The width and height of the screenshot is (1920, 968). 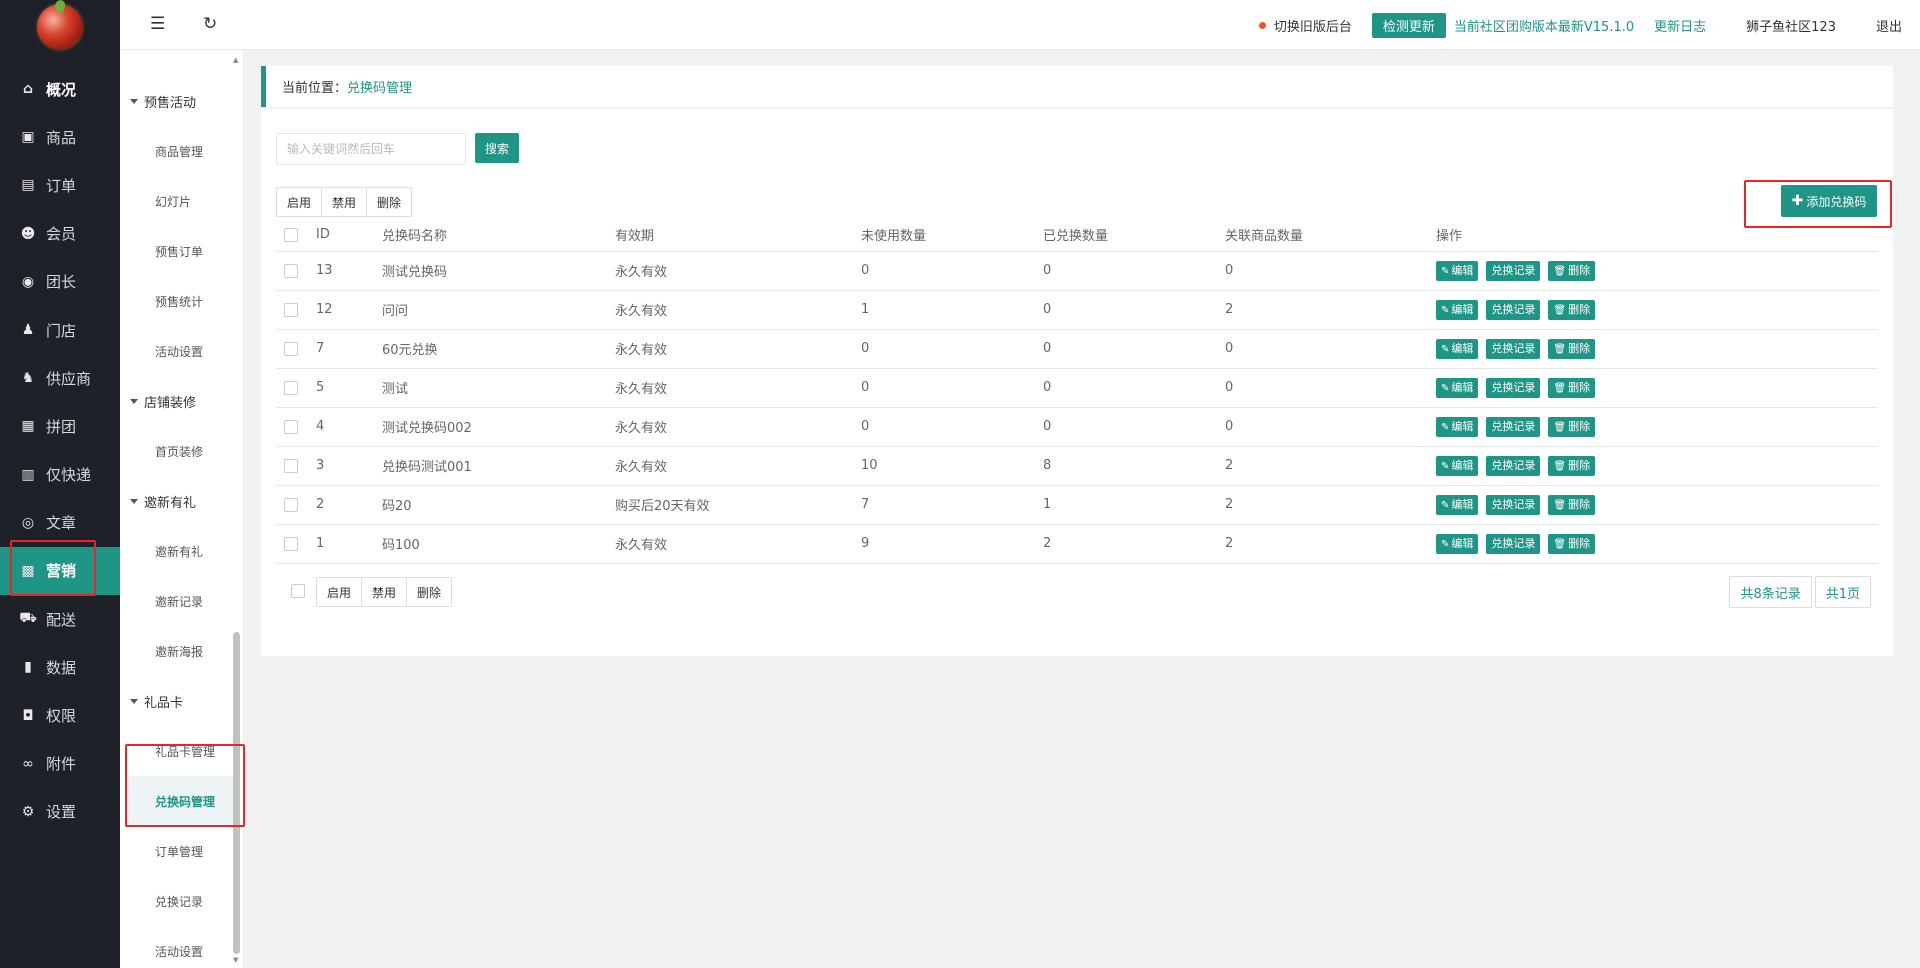 I want to click on switch-old-backend-link: 切换旧版后台, so click(x=1313, y=25).